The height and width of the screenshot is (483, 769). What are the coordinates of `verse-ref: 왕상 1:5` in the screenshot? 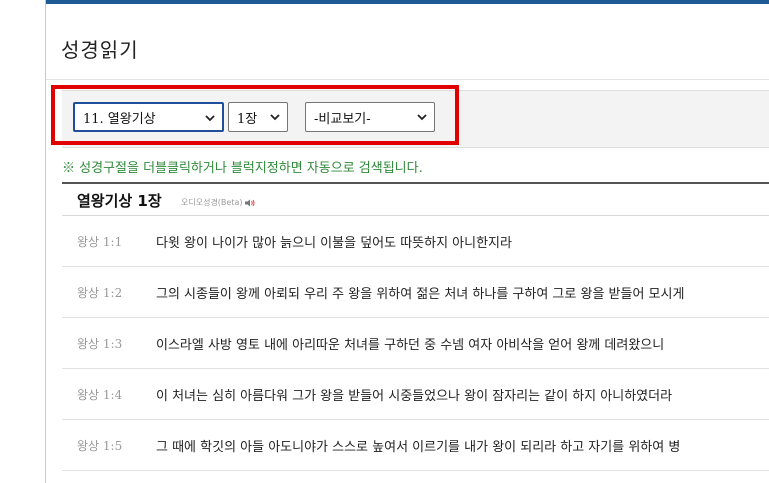 It's located at (100, 446).